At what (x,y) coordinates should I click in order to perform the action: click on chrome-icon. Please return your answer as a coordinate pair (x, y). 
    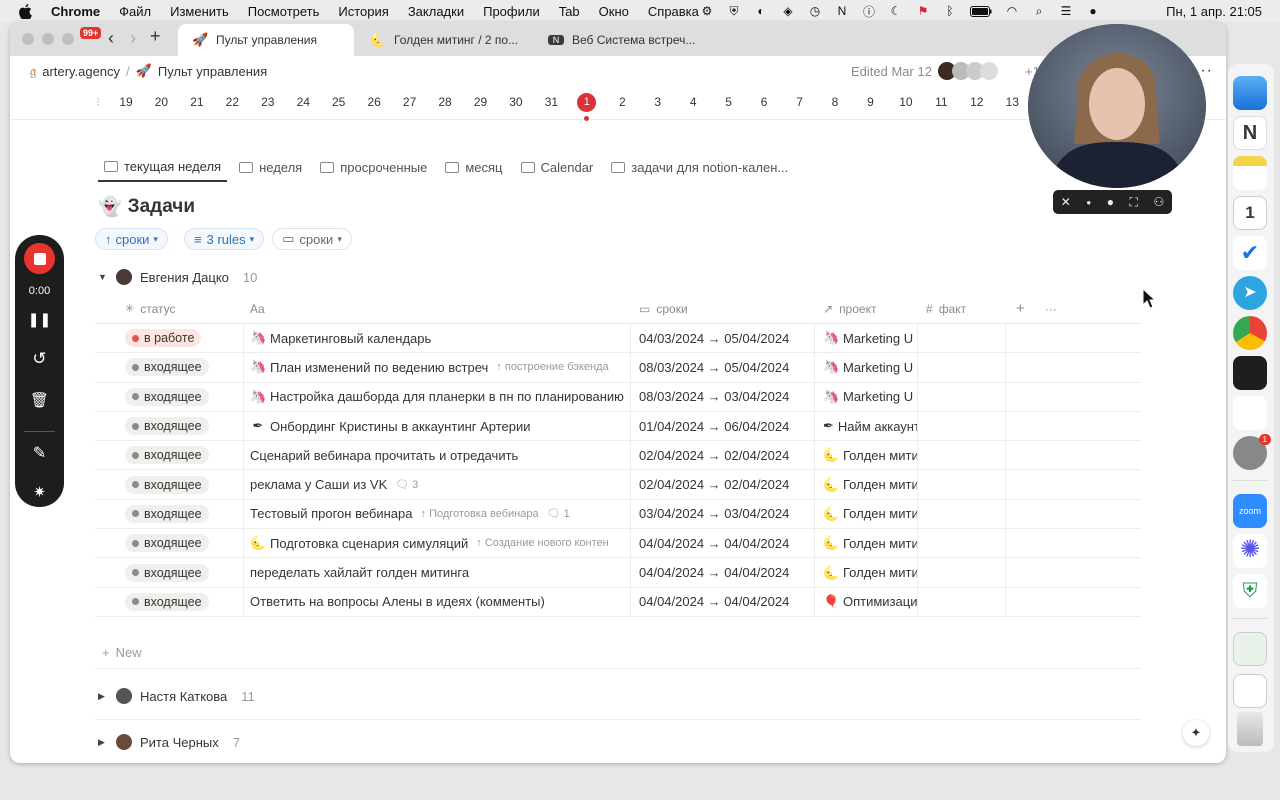
    Looking at the image, I should click on (1250, 333).